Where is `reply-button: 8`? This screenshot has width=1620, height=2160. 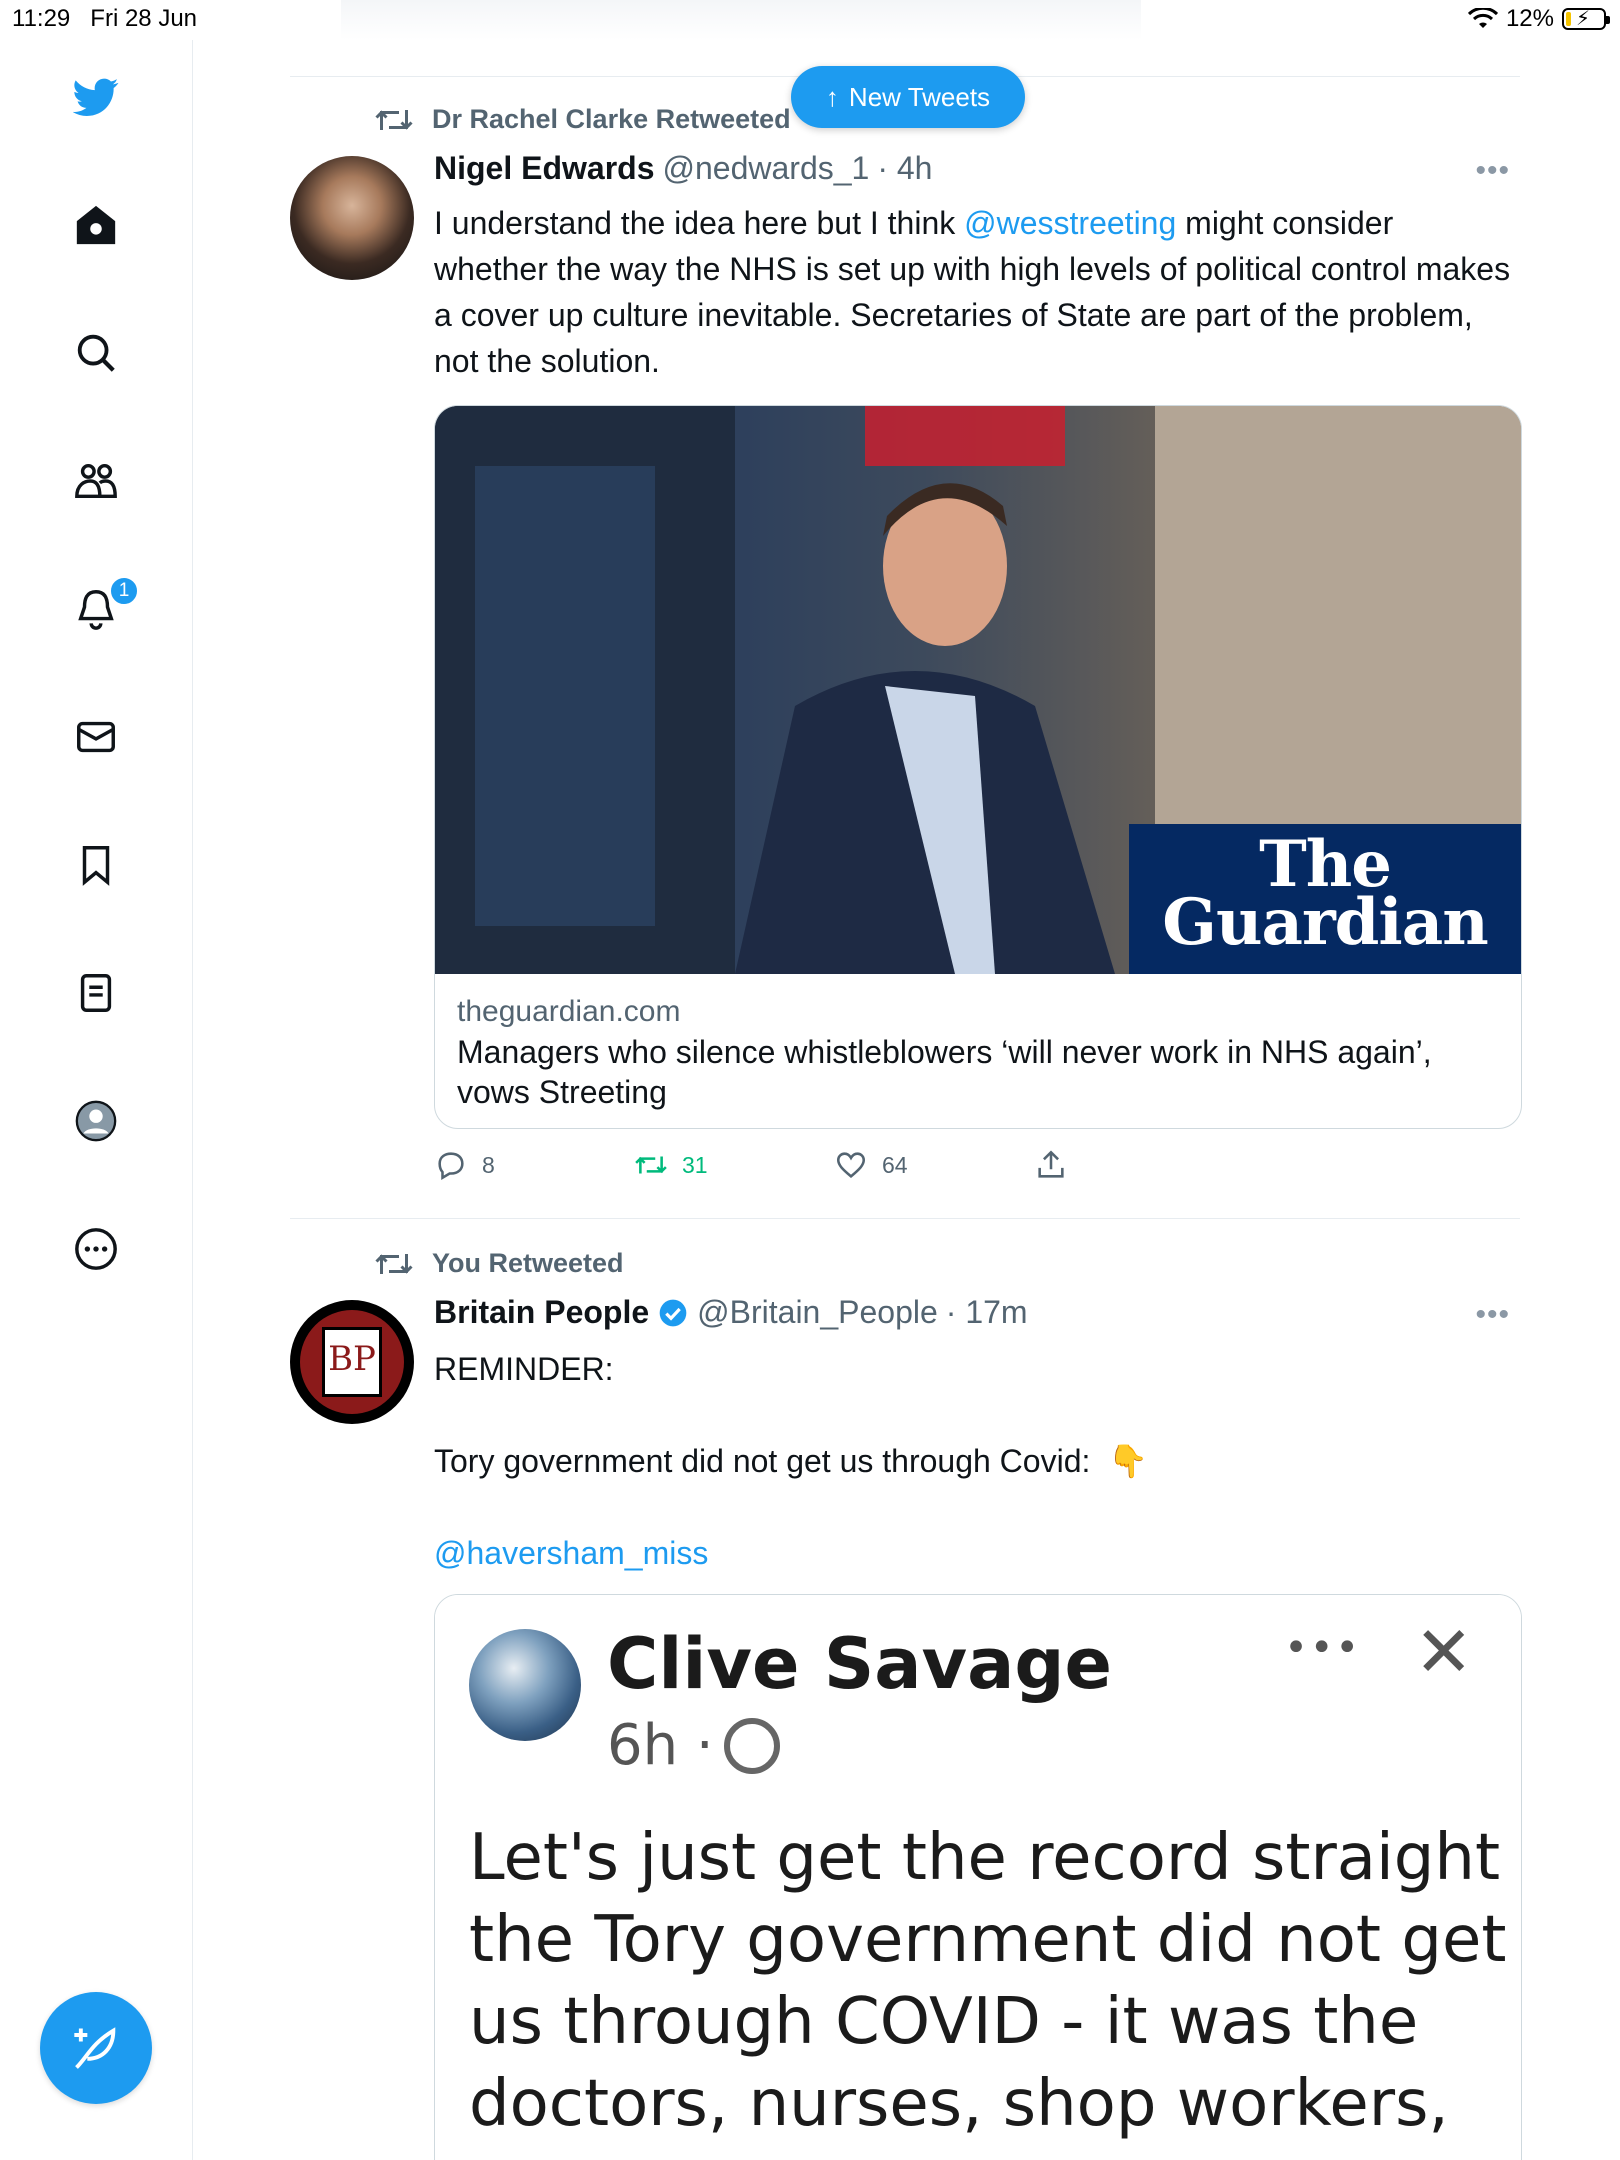 reply-button: 8 is located at coordinates (534, 1165).